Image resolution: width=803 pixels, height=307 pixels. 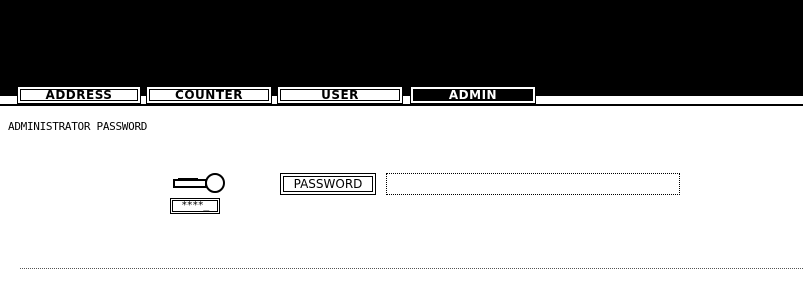 What do you see at coordinates (411, 268) in the screenshot?
I see `bottom-dotted-divider` at bounding box center [411, 268].